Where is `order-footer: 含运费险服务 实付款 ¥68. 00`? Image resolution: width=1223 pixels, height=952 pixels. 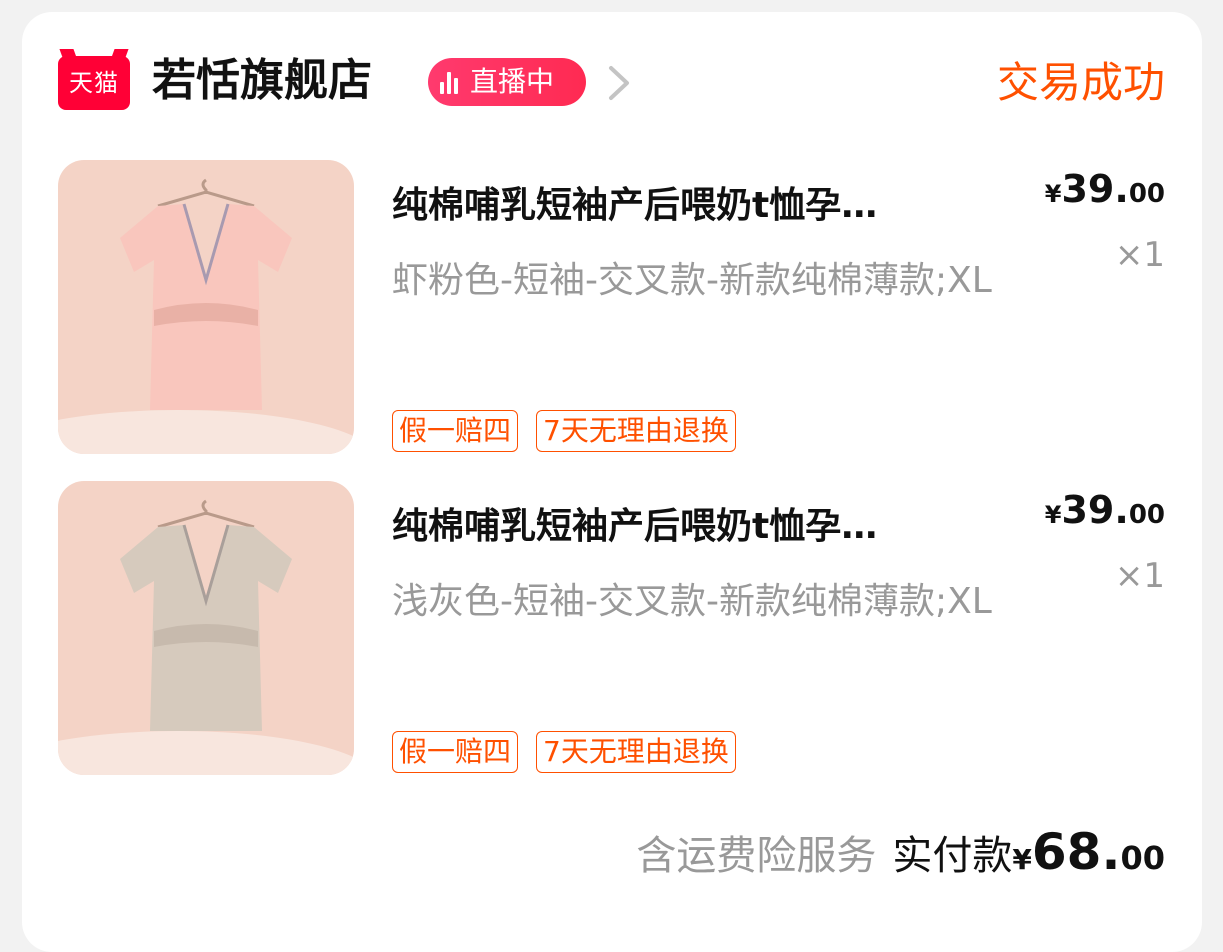
order-footer: 含运费险服务 实付款 ¥68. 00 is located at coordinates (900, 856).